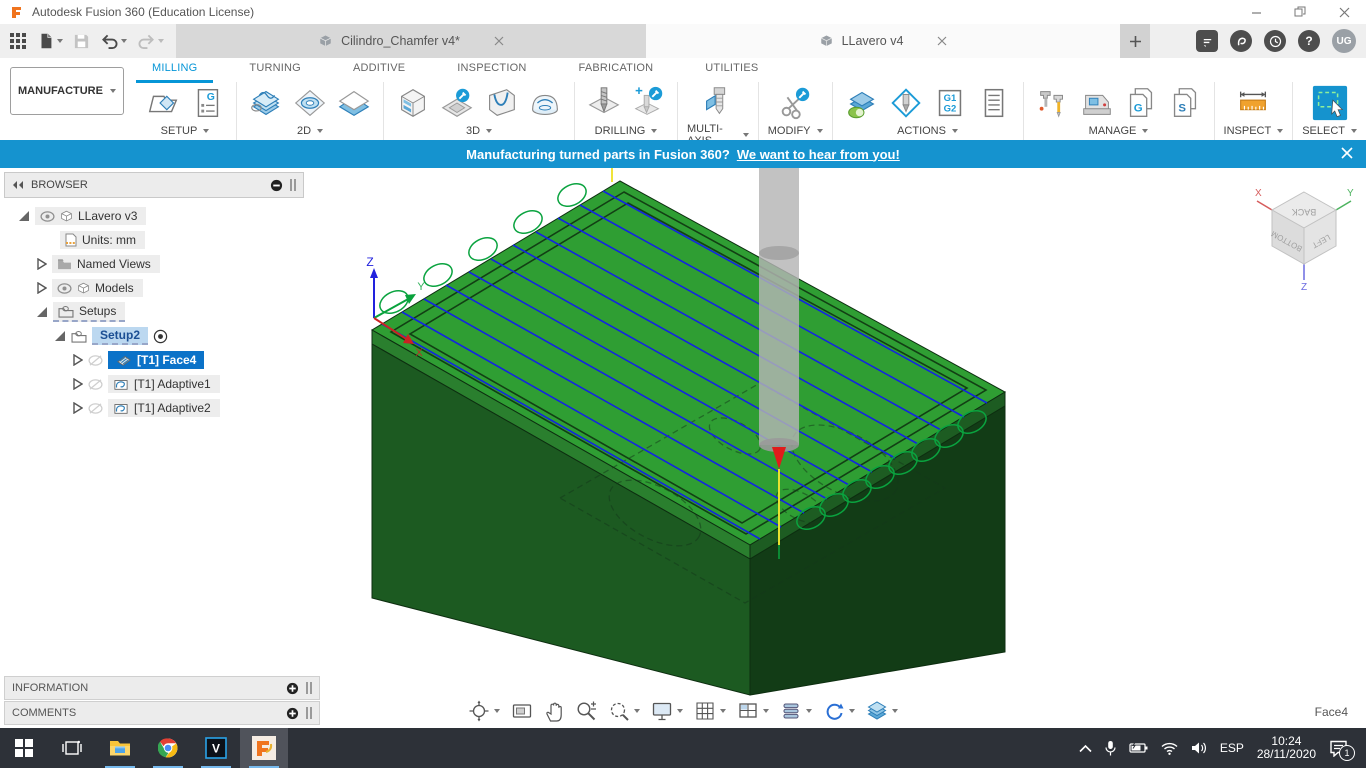 The height and width of the screenshot is (768, 1366). I want to click on 3d-scallop-button, so click(545, 103).